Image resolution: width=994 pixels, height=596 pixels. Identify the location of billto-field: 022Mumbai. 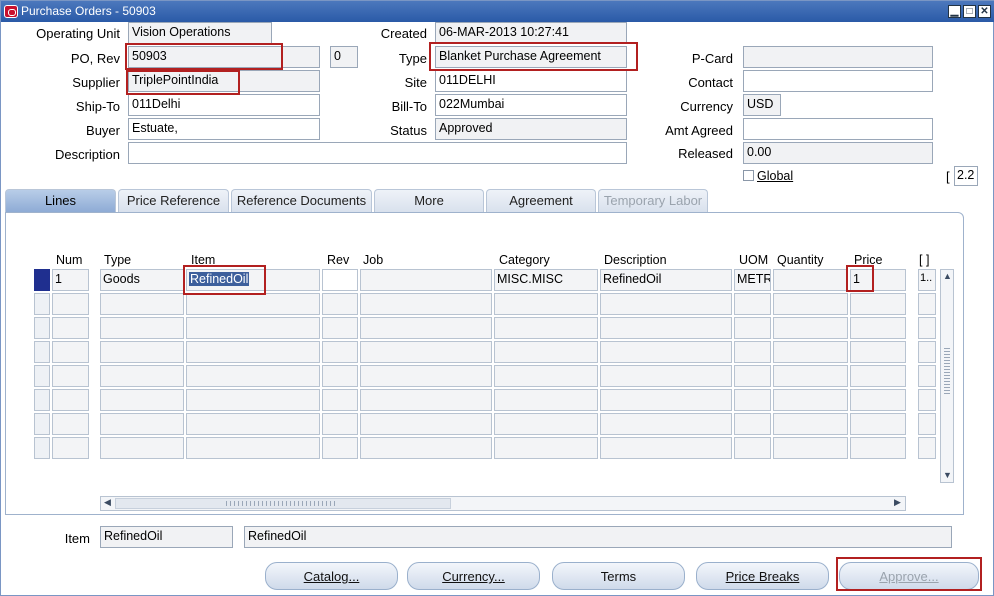
(531, 105).